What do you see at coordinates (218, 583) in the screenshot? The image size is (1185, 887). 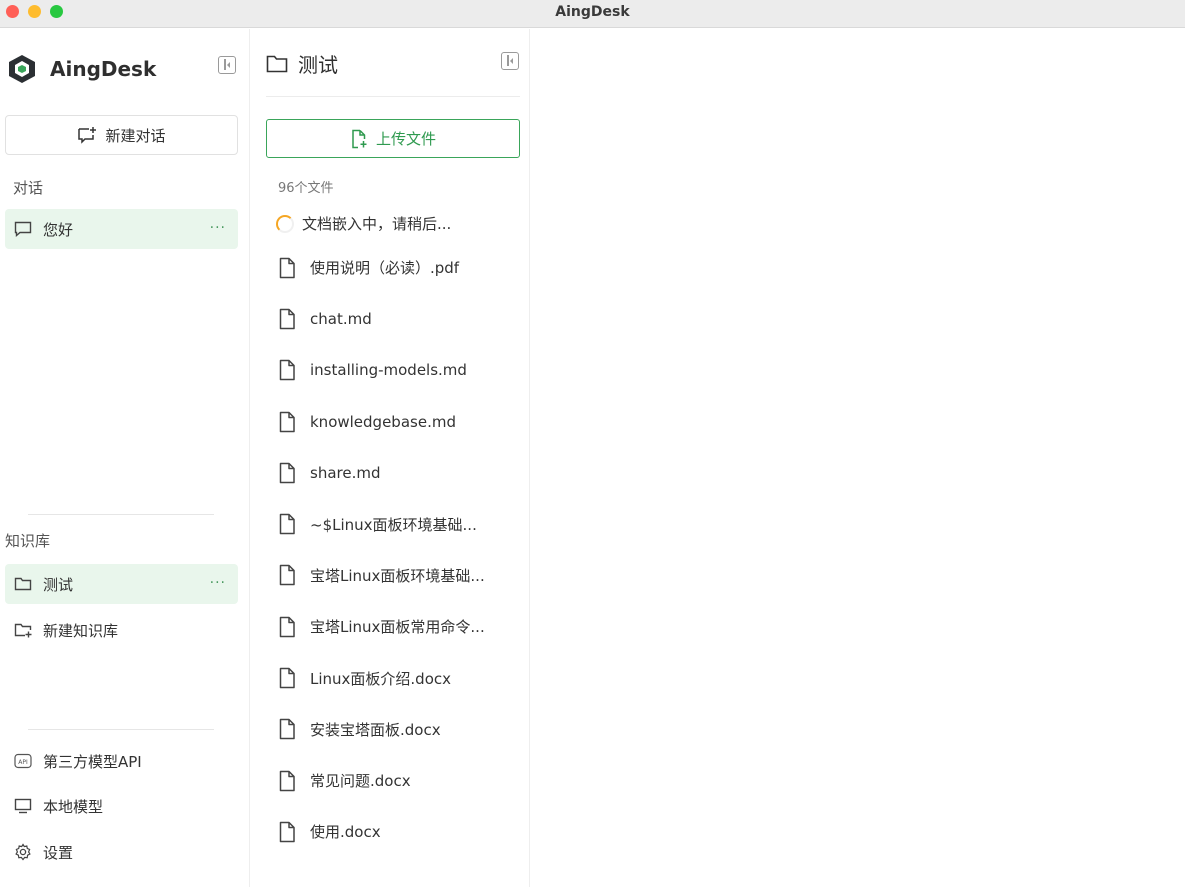 I see `knowledge-base-more-button: ···` at bounding box center [218, 583].